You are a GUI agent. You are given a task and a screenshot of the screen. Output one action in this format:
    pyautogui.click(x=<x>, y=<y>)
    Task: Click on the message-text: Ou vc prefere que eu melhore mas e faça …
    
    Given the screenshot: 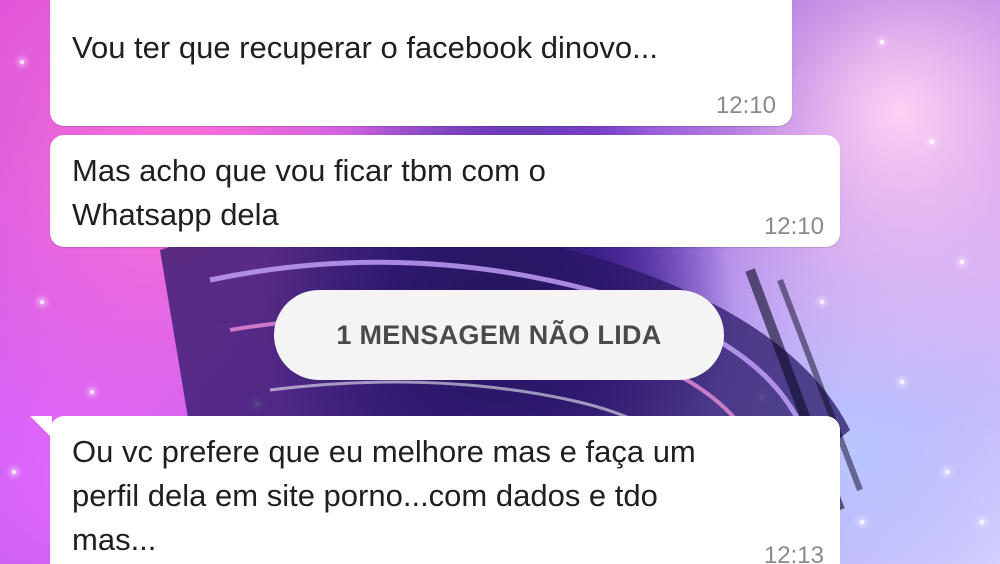 What is the action you would take?
    pyautogui.click(x=384, y=495)
    